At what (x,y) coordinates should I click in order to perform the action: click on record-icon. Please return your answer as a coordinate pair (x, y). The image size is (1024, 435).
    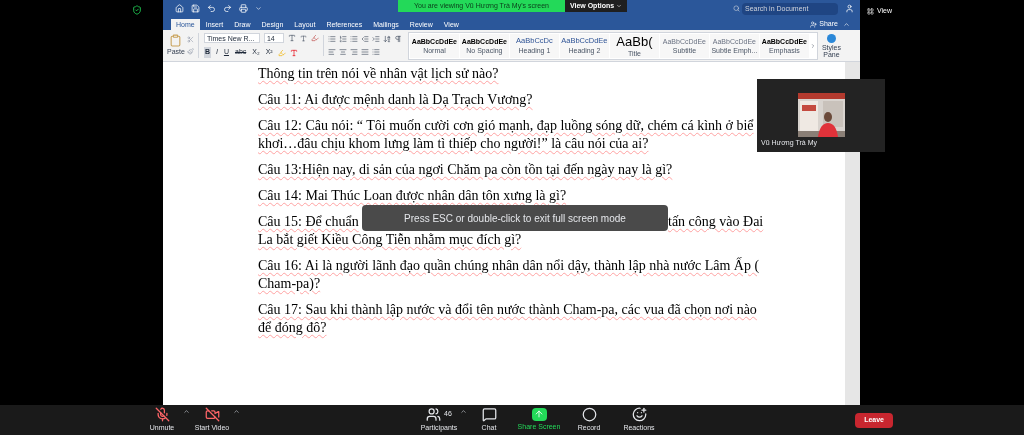
    Looking at the image, I should click on (589, 414).